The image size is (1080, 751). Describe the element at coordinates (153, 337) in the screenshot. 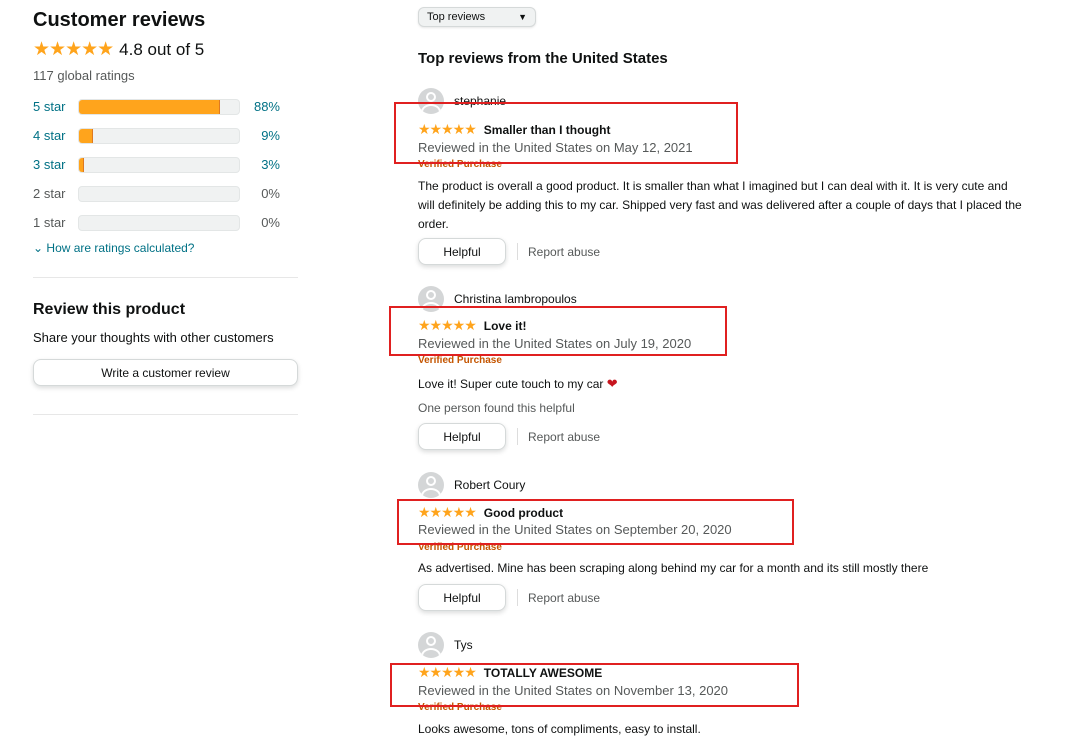

I see `share-thoughts-text: Share your thoughts with other customers` at that location.